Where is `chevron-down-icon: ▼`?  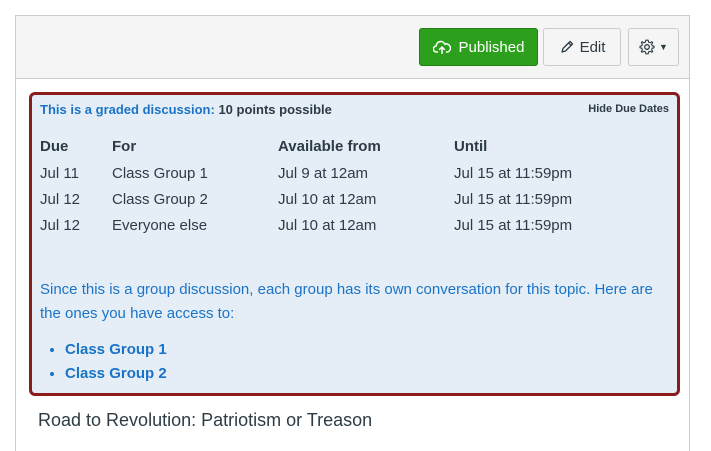
chevron-down-icon: ▼ is located at coordinates (663, 47).